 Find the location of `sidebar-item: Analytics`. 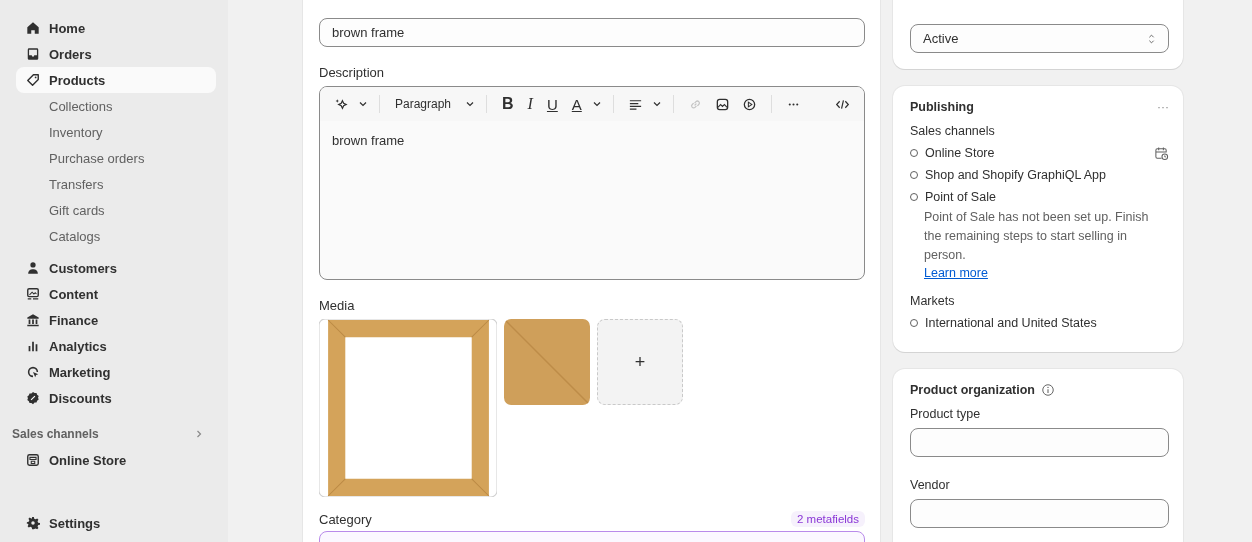

sidebar-item: Analytics is located at coordinates (116, 346).